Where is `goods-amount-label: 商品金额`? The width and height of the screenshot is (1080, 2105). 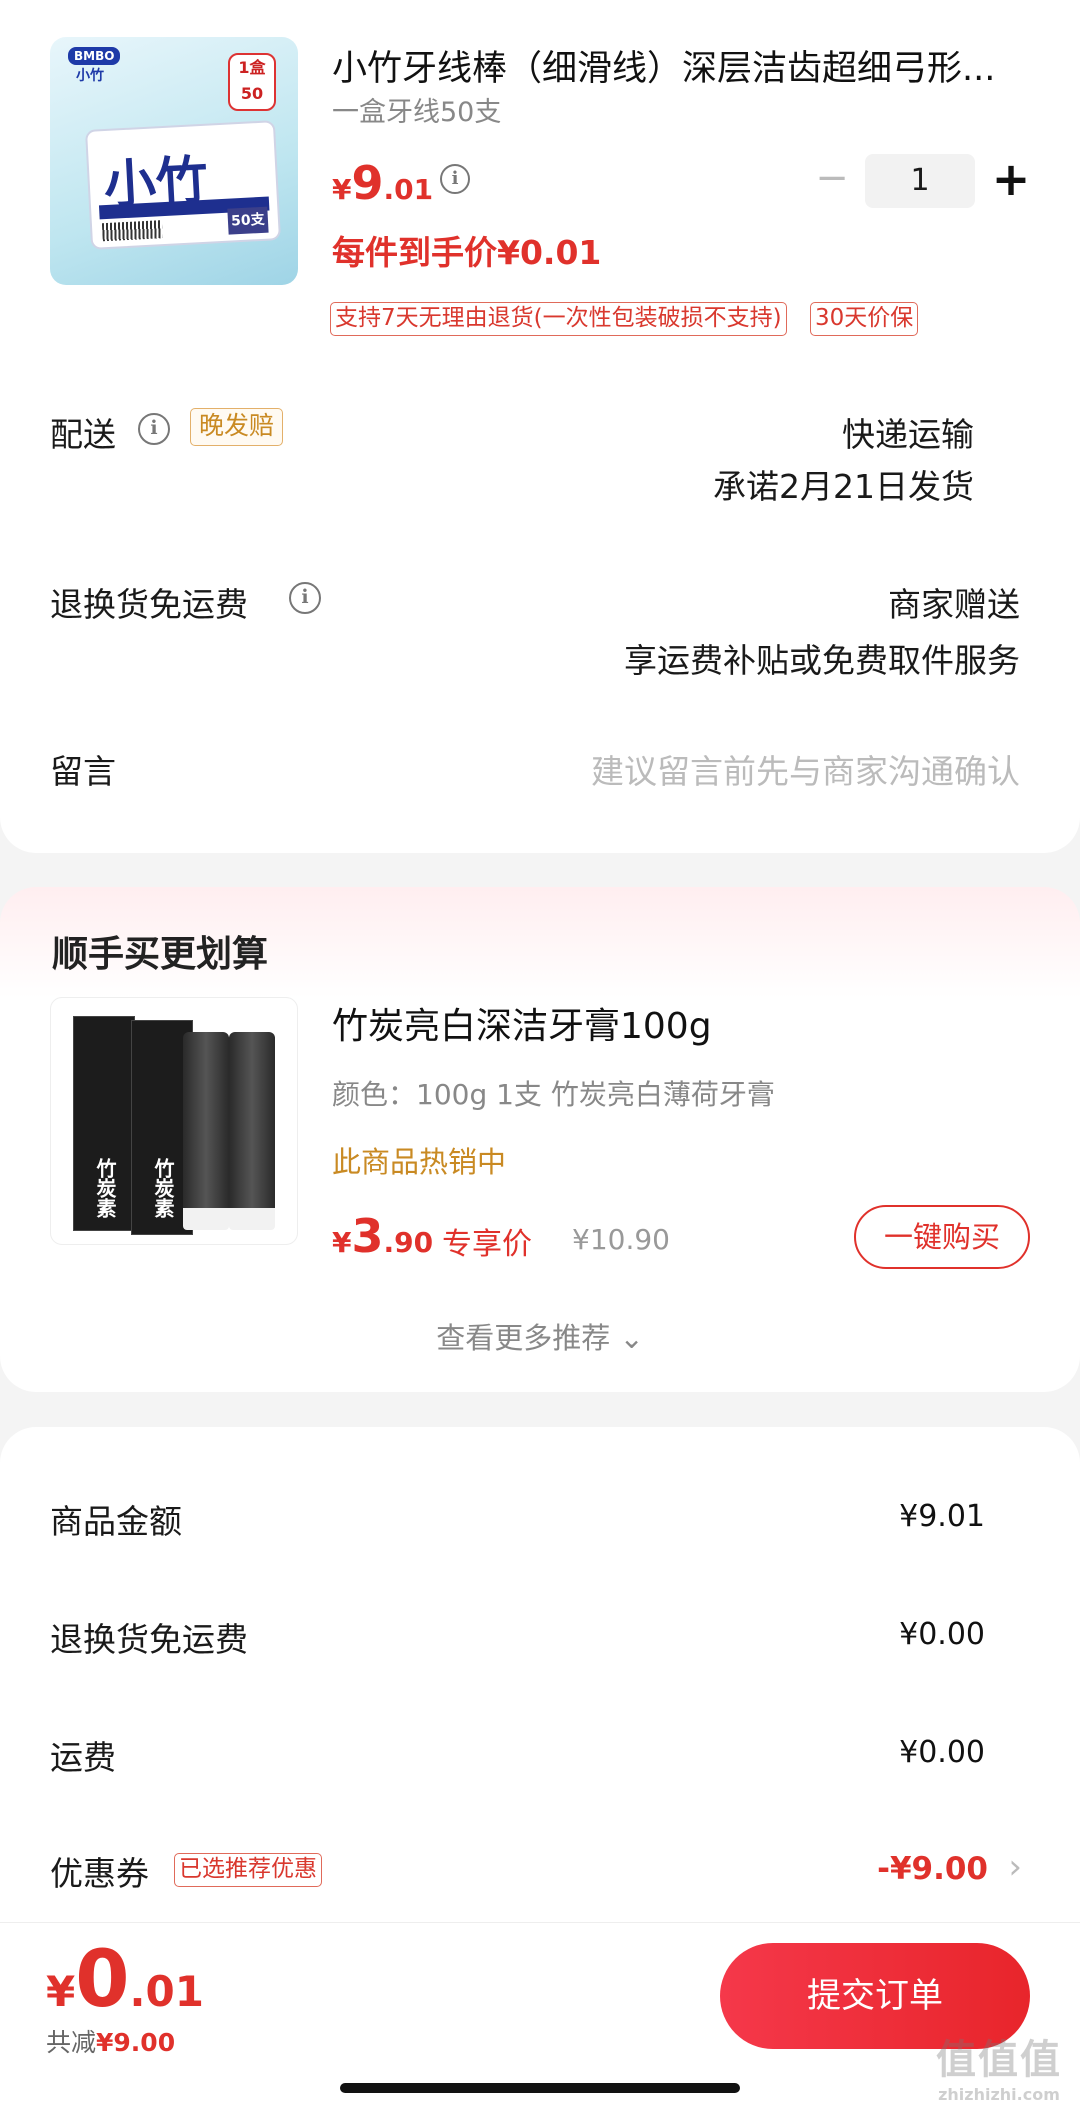 goods-amount-label: 商品金额 is located at coordinates (116, 1521).